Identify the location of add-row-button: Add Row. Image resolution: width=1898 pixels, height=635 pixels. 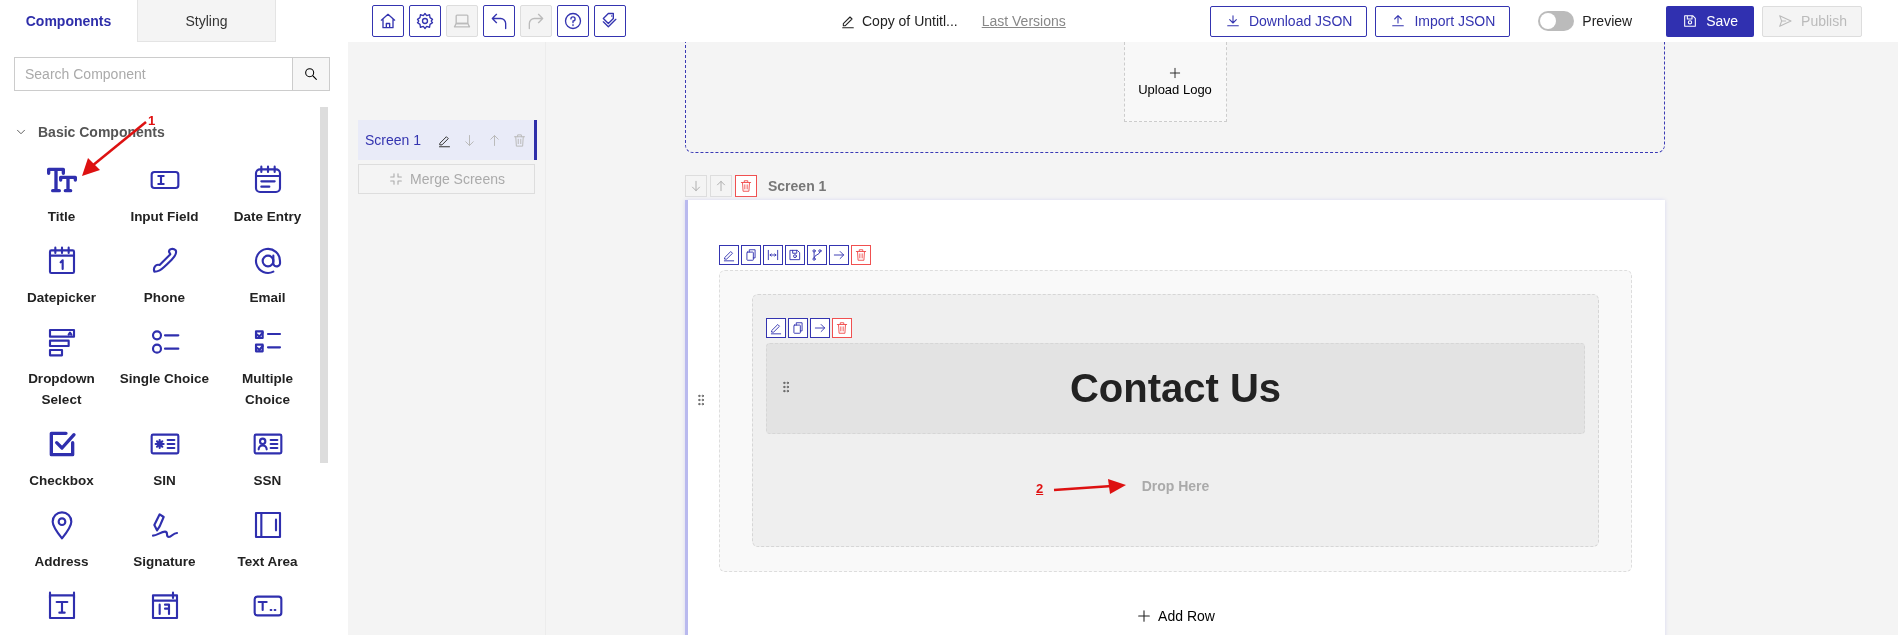
(1175, 616).